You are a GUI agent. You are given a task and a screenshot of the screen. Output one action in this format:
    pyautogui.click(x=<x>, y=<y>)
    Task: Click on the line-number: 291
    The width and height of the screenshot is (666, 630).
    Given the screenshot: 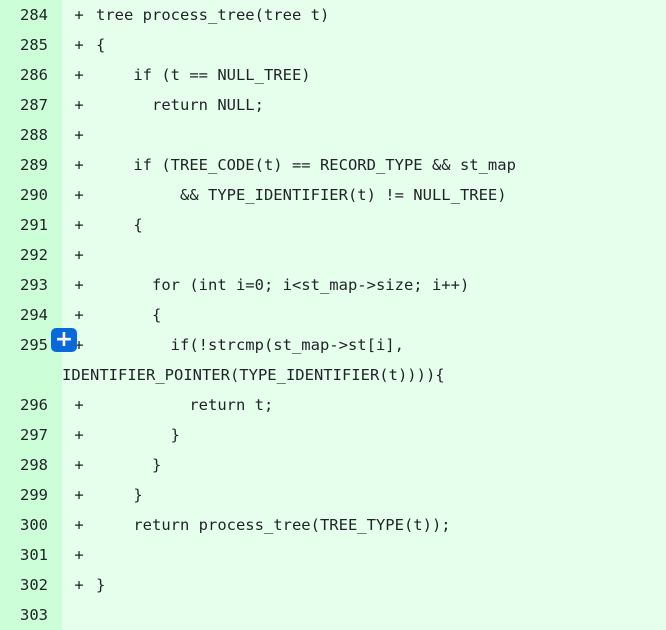 What is the action you would take?
    pyautogui.click(x=31, y=225)
    